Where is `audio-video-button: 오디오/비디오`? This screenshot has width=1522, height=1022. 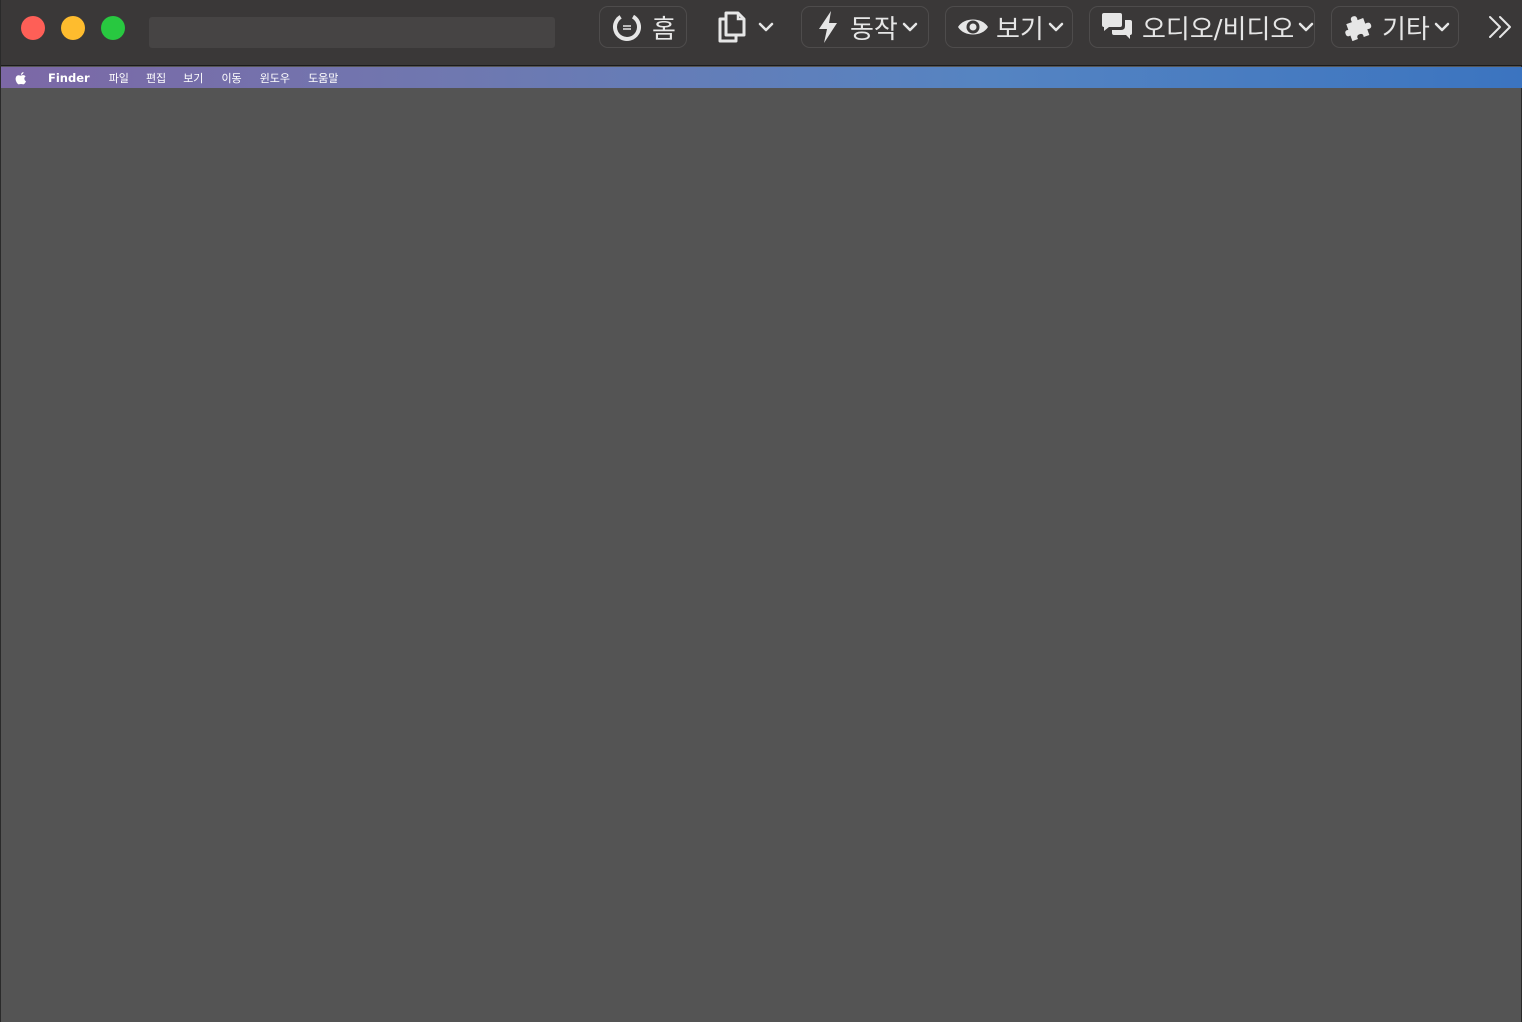 audio-video-button: 오디오/비디오 is located at coordinates (1202, 27).